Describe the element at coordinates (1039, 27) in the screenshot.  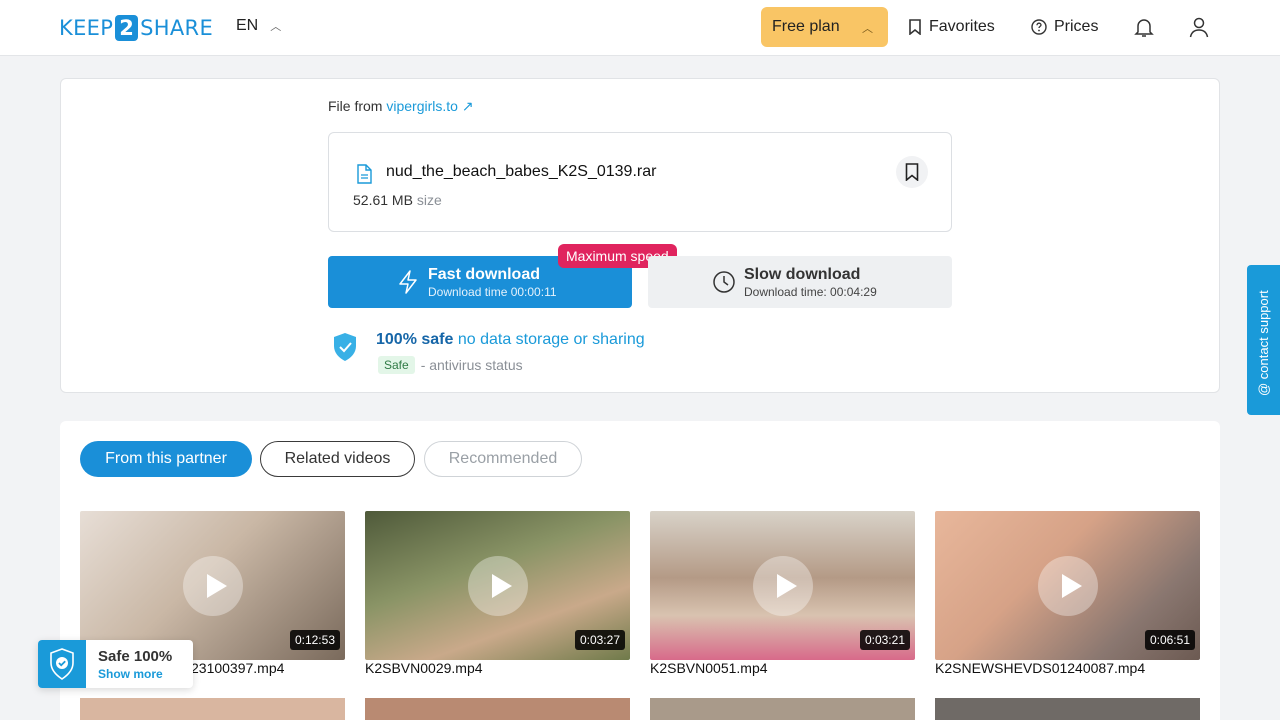
I see `question-circle-icon` at that location.